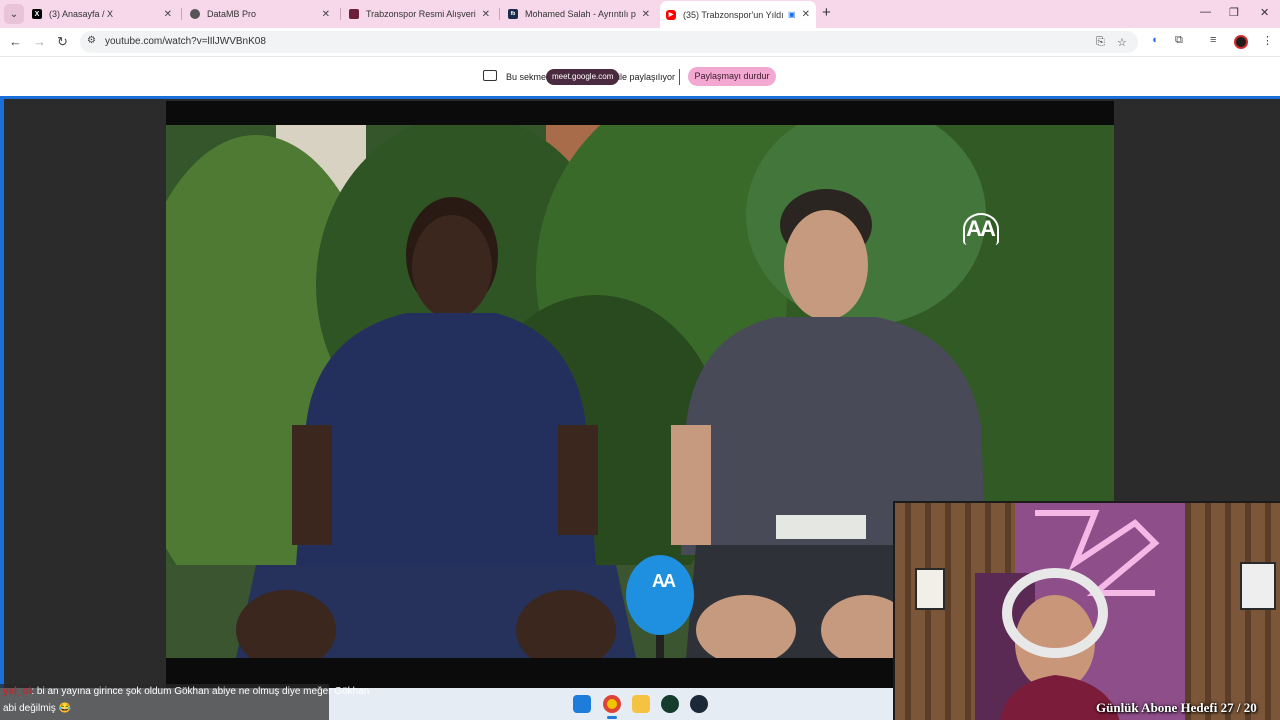 This screenshot has width=1280, height=720. I want to click on share-site-chip: meet.google.com, so click(583, 77).